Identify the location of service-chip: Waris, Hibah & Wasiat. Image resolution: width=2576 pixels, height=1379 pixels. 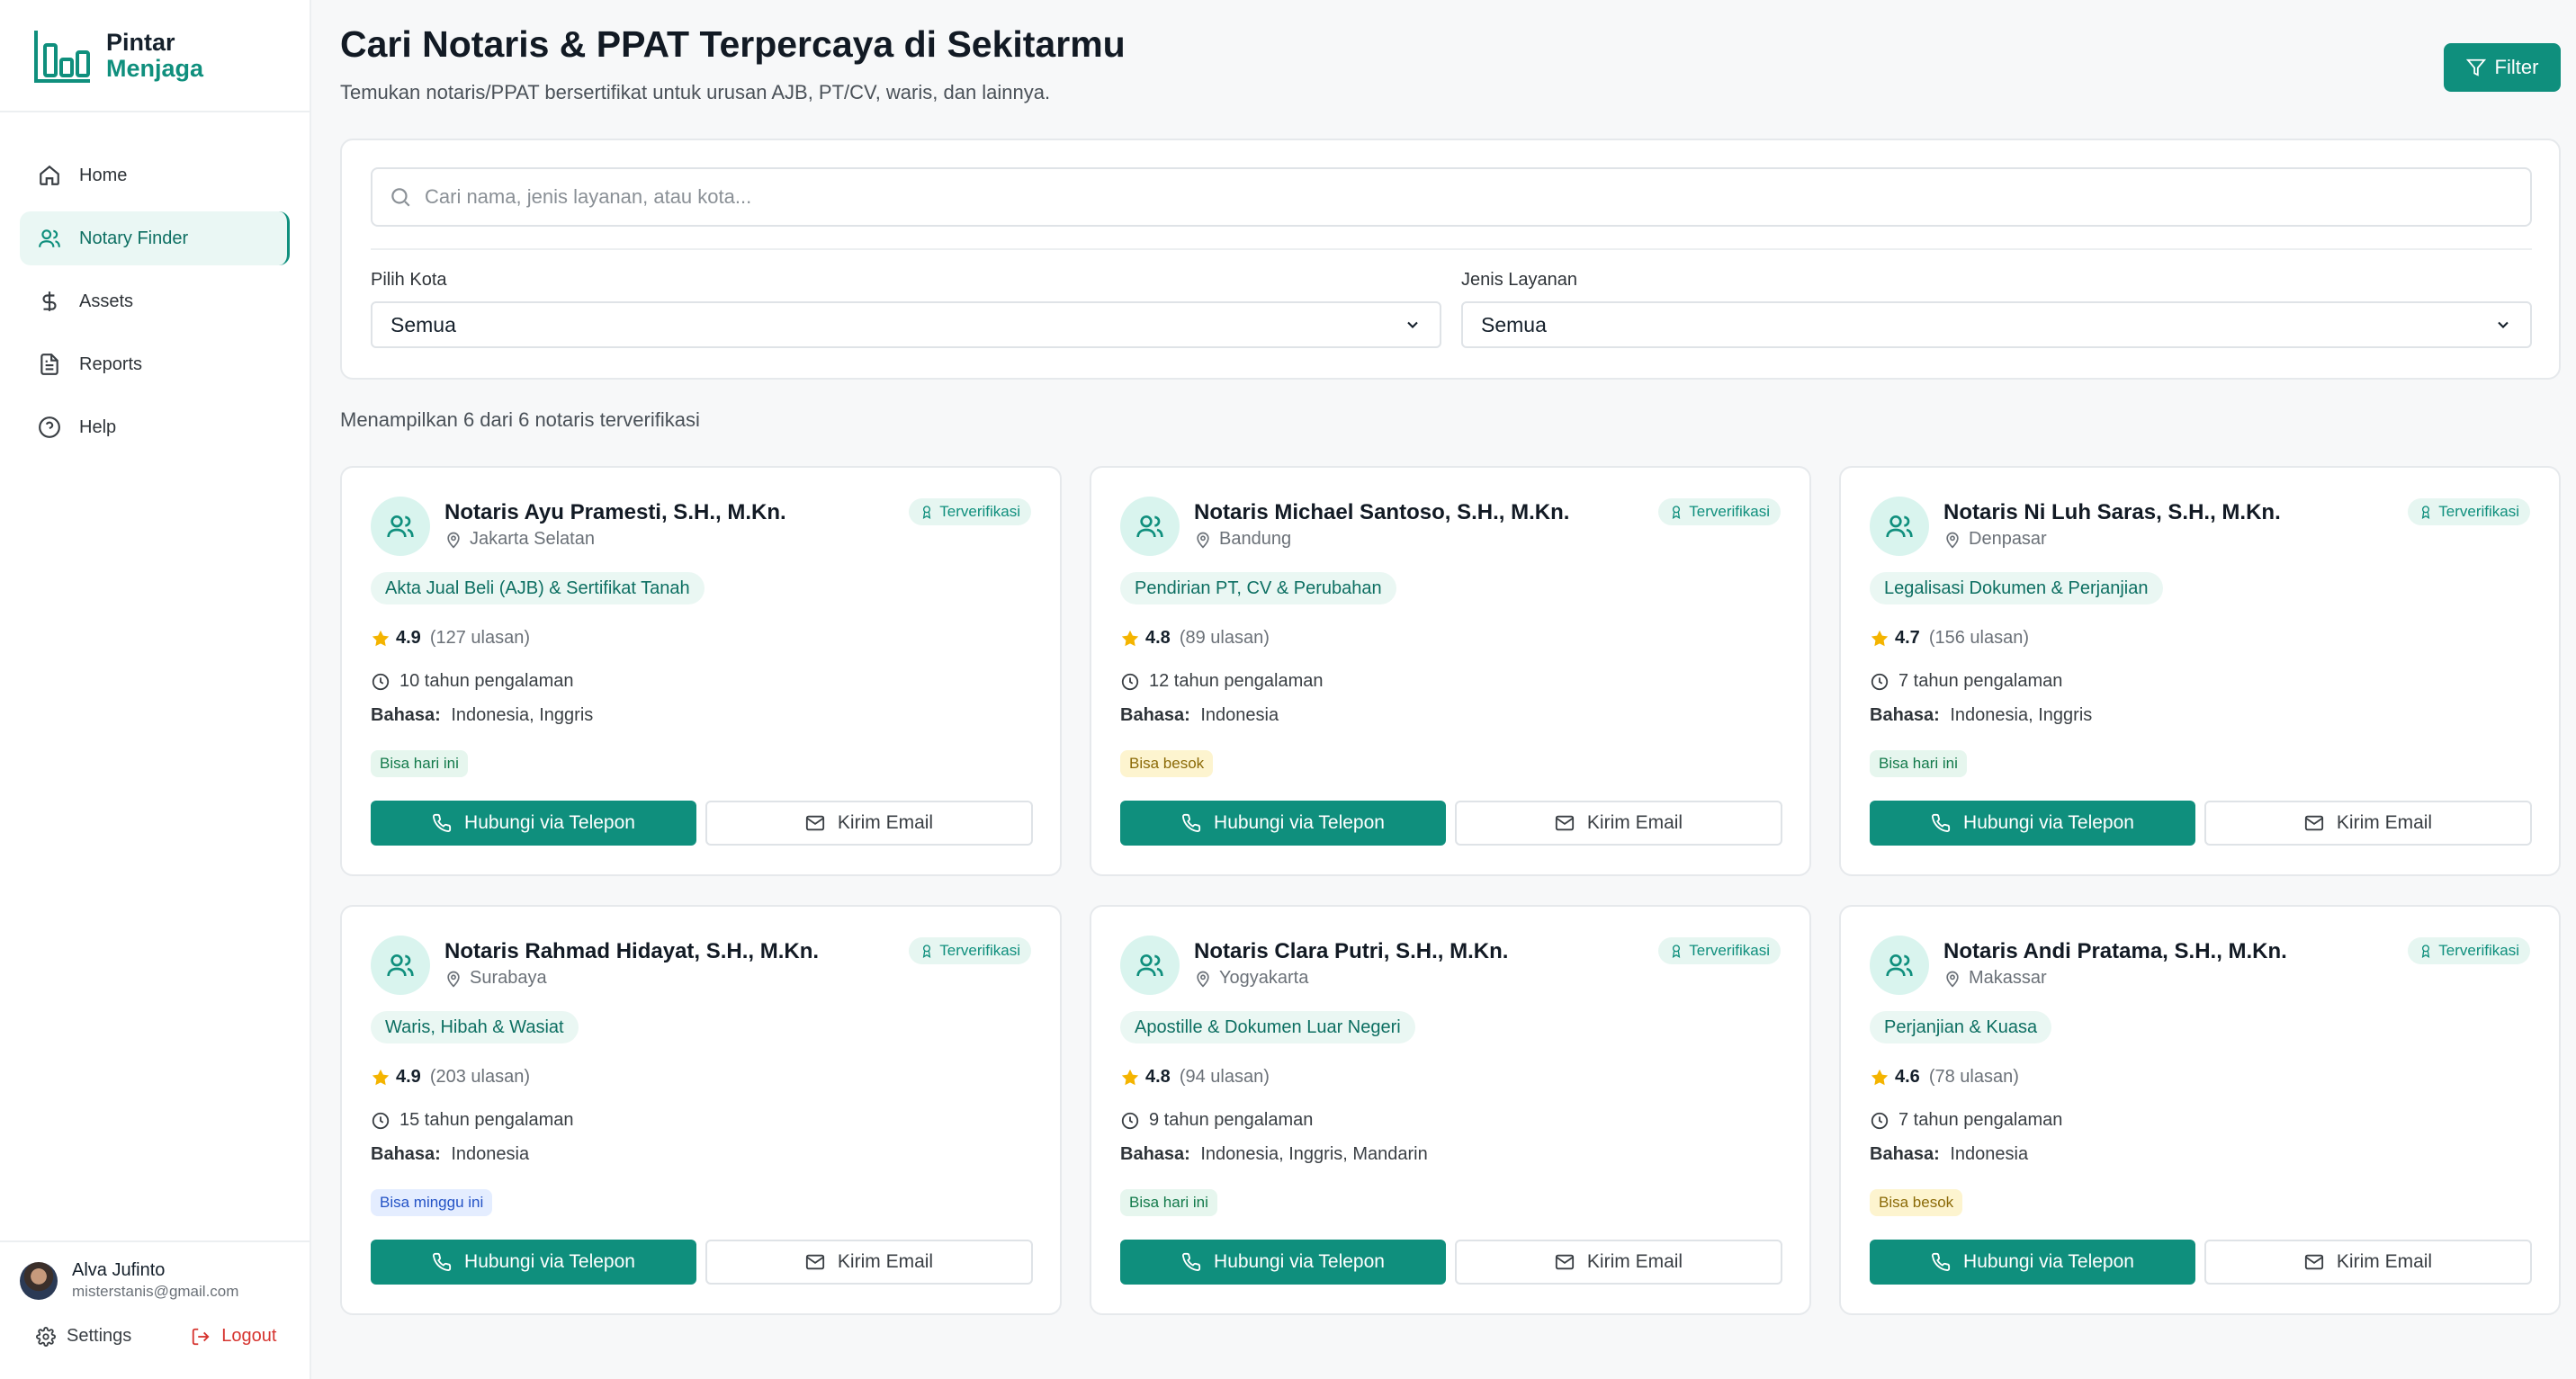
(475, 1027).